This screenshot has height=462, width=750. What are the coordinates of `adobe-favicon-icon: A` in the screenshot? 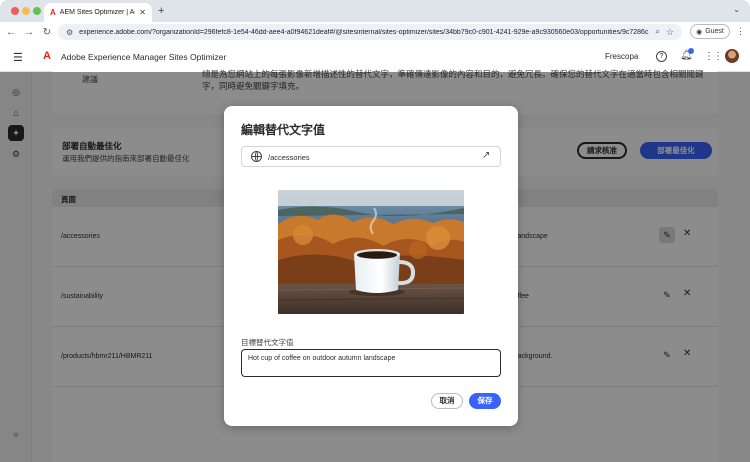 It's located at (53, 12).